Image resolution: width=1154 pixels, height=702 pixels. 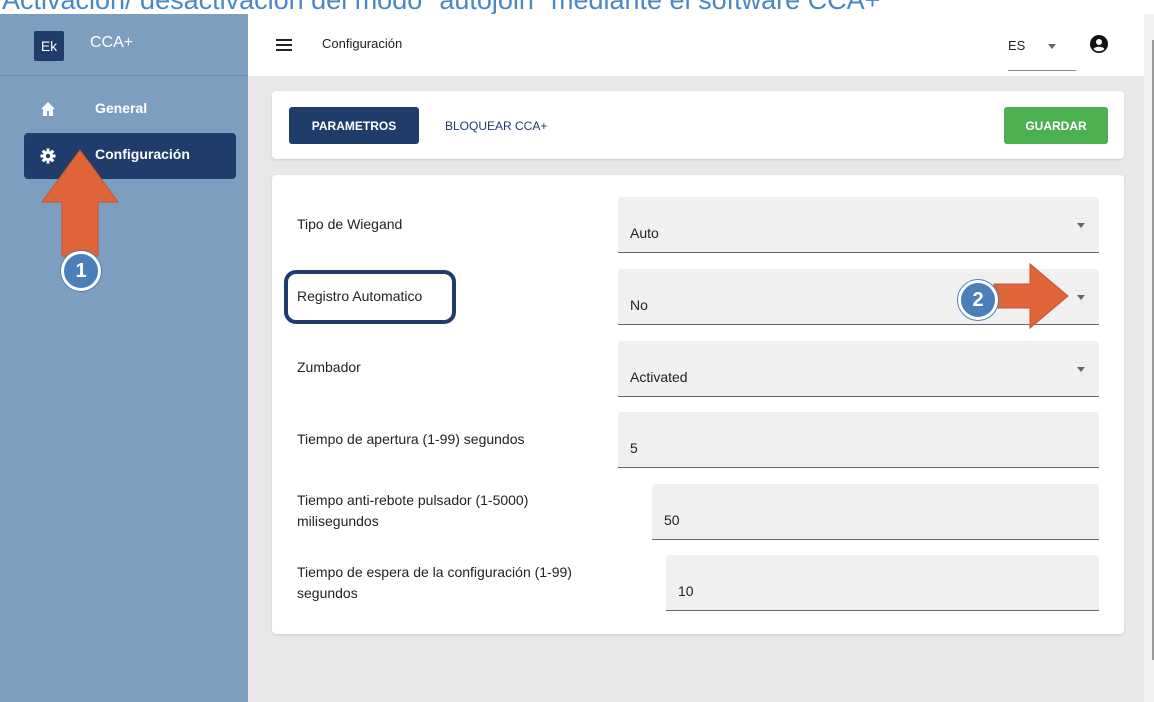 I want to click on guardar-button: GUARDAR, so click(x=1056, y=125).